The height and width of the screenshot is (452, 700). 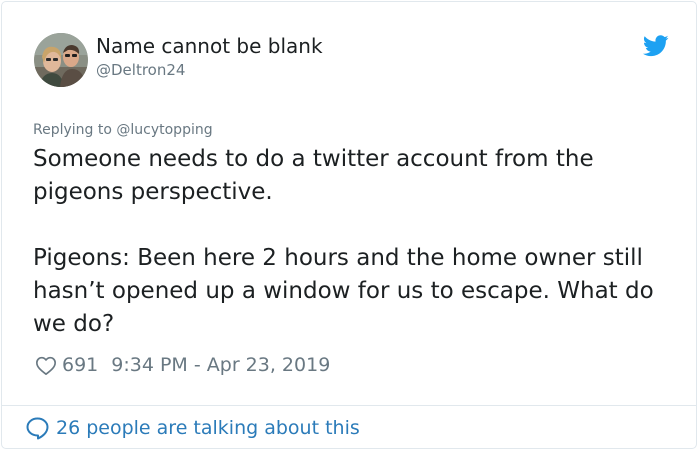 What do you see at coordinates (208, 428) in the screenshot?
I see `conversation-link-label: 26 people are talking about this` at bounding box center [208, 428].